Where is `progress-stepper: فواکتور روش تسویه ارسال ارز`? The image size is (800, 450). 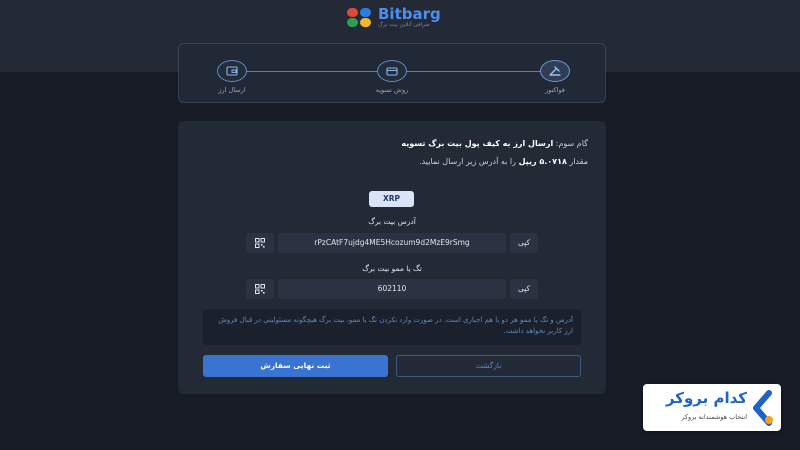
progress-stepper: فواکتور روش تسویه ارسال ارز is located at coordinates (392, 73).